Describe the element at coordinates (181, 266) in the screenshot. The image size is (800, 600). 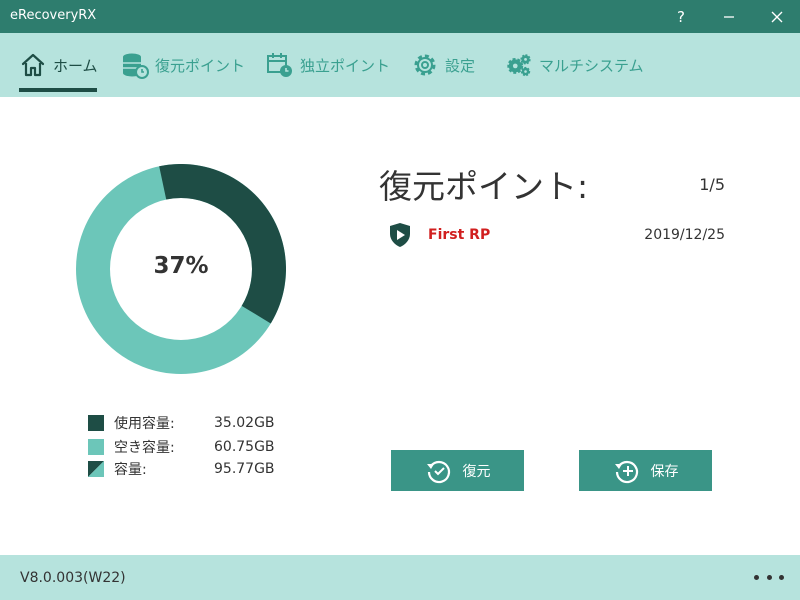
I see `usage-percent: 37%` at that location.